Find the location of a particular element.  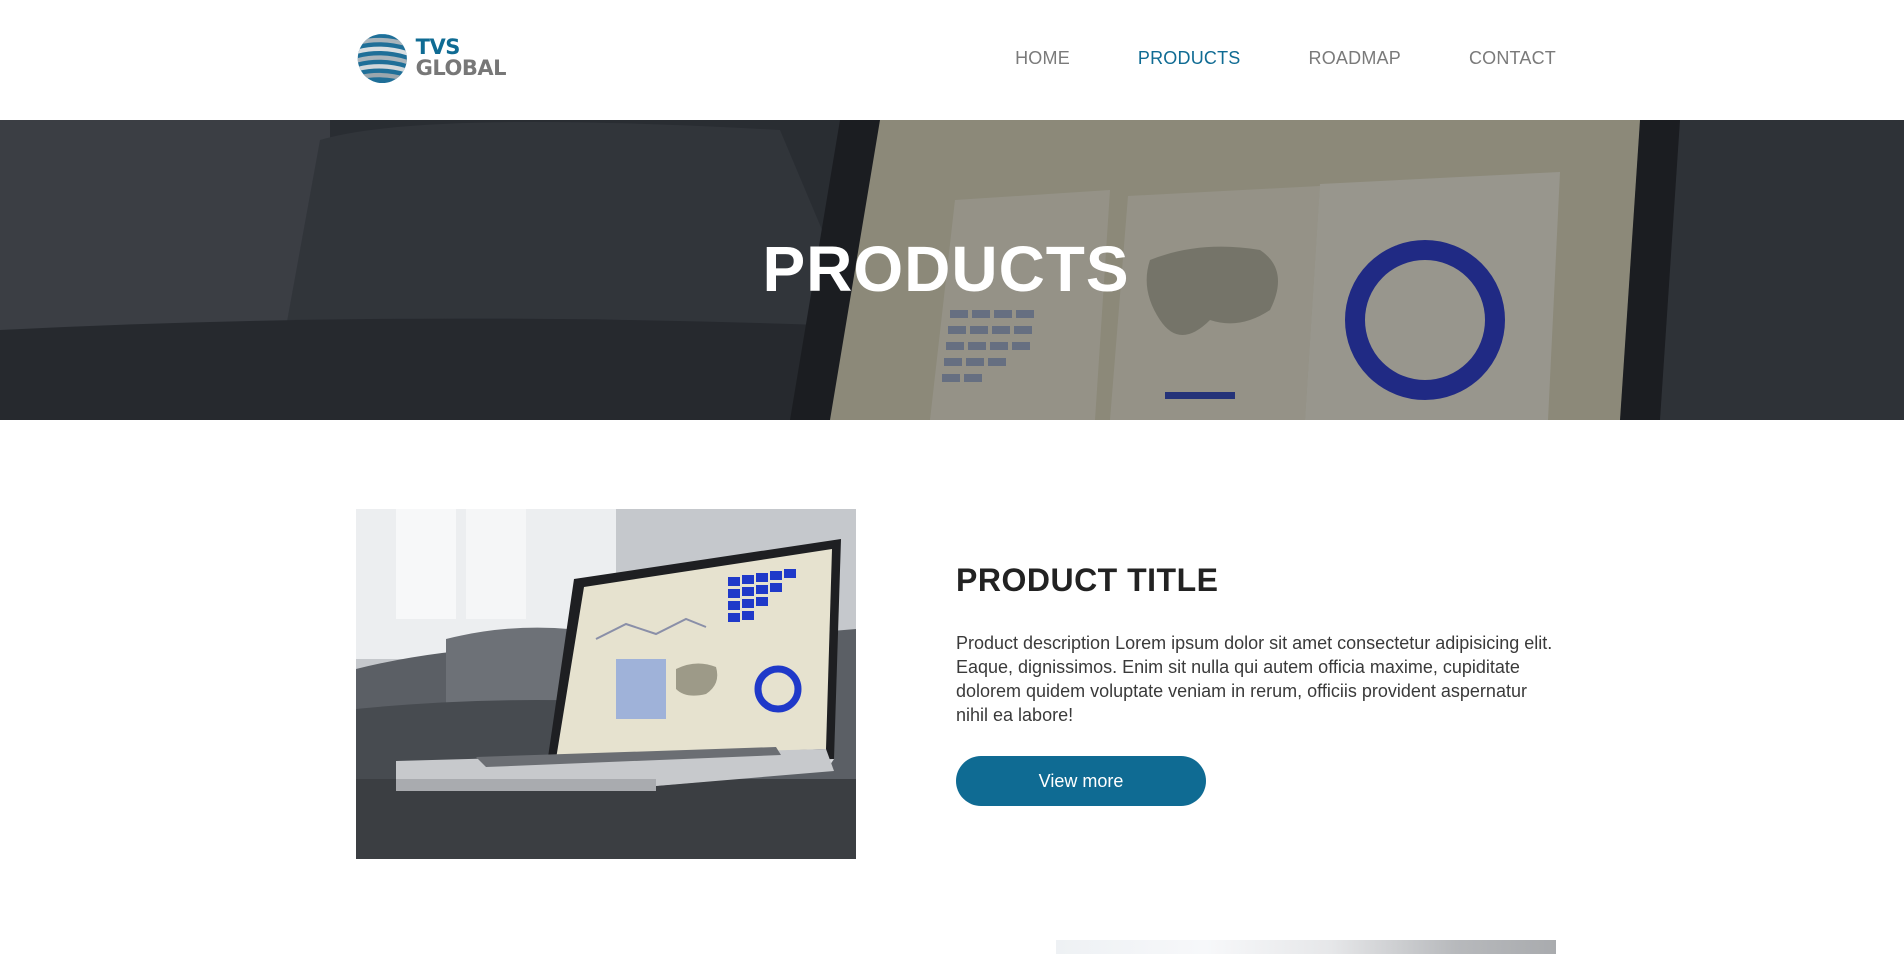

next-product-image is located at coordinates (1306, 947).